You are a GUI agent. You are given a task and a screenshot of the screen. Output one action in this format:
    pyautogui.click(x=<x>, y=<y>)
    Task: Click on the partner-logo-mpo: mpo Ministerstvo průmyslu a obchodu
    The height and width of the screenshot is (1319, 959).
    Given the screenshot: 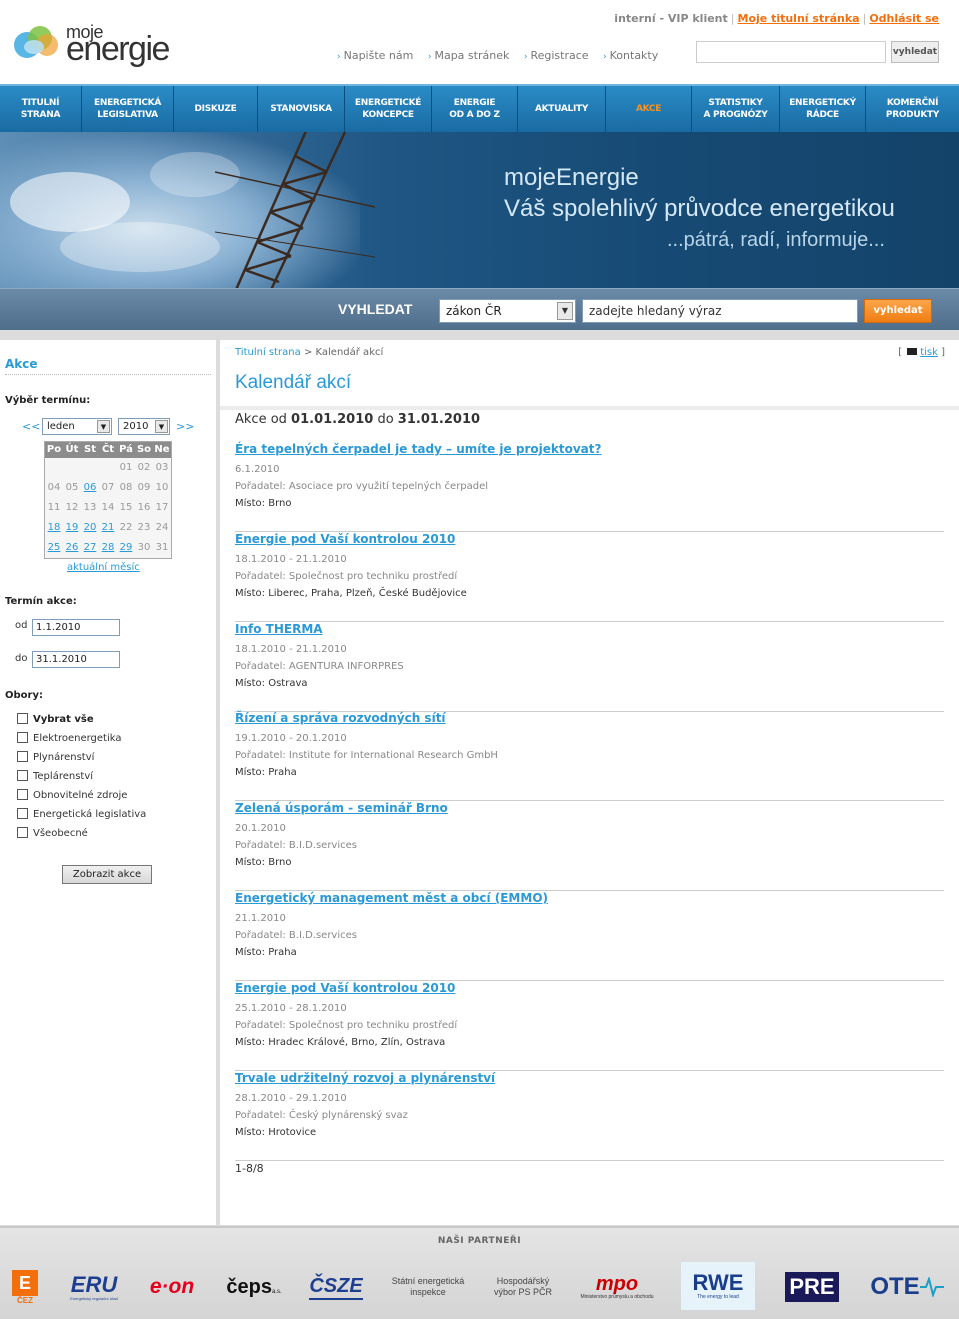 What is the action you would take?
    pyautogui.click(x=617, y=1287)
    